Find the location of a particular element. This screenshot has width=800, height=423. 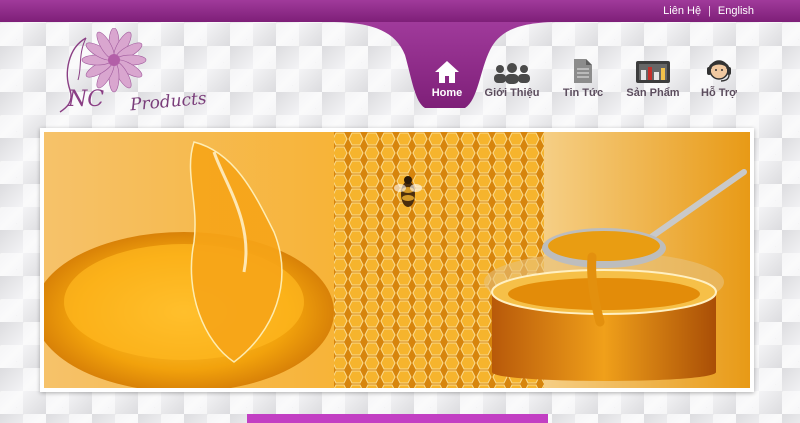

top-links: Liên Hệ | English is located at coordinates (708, 11).